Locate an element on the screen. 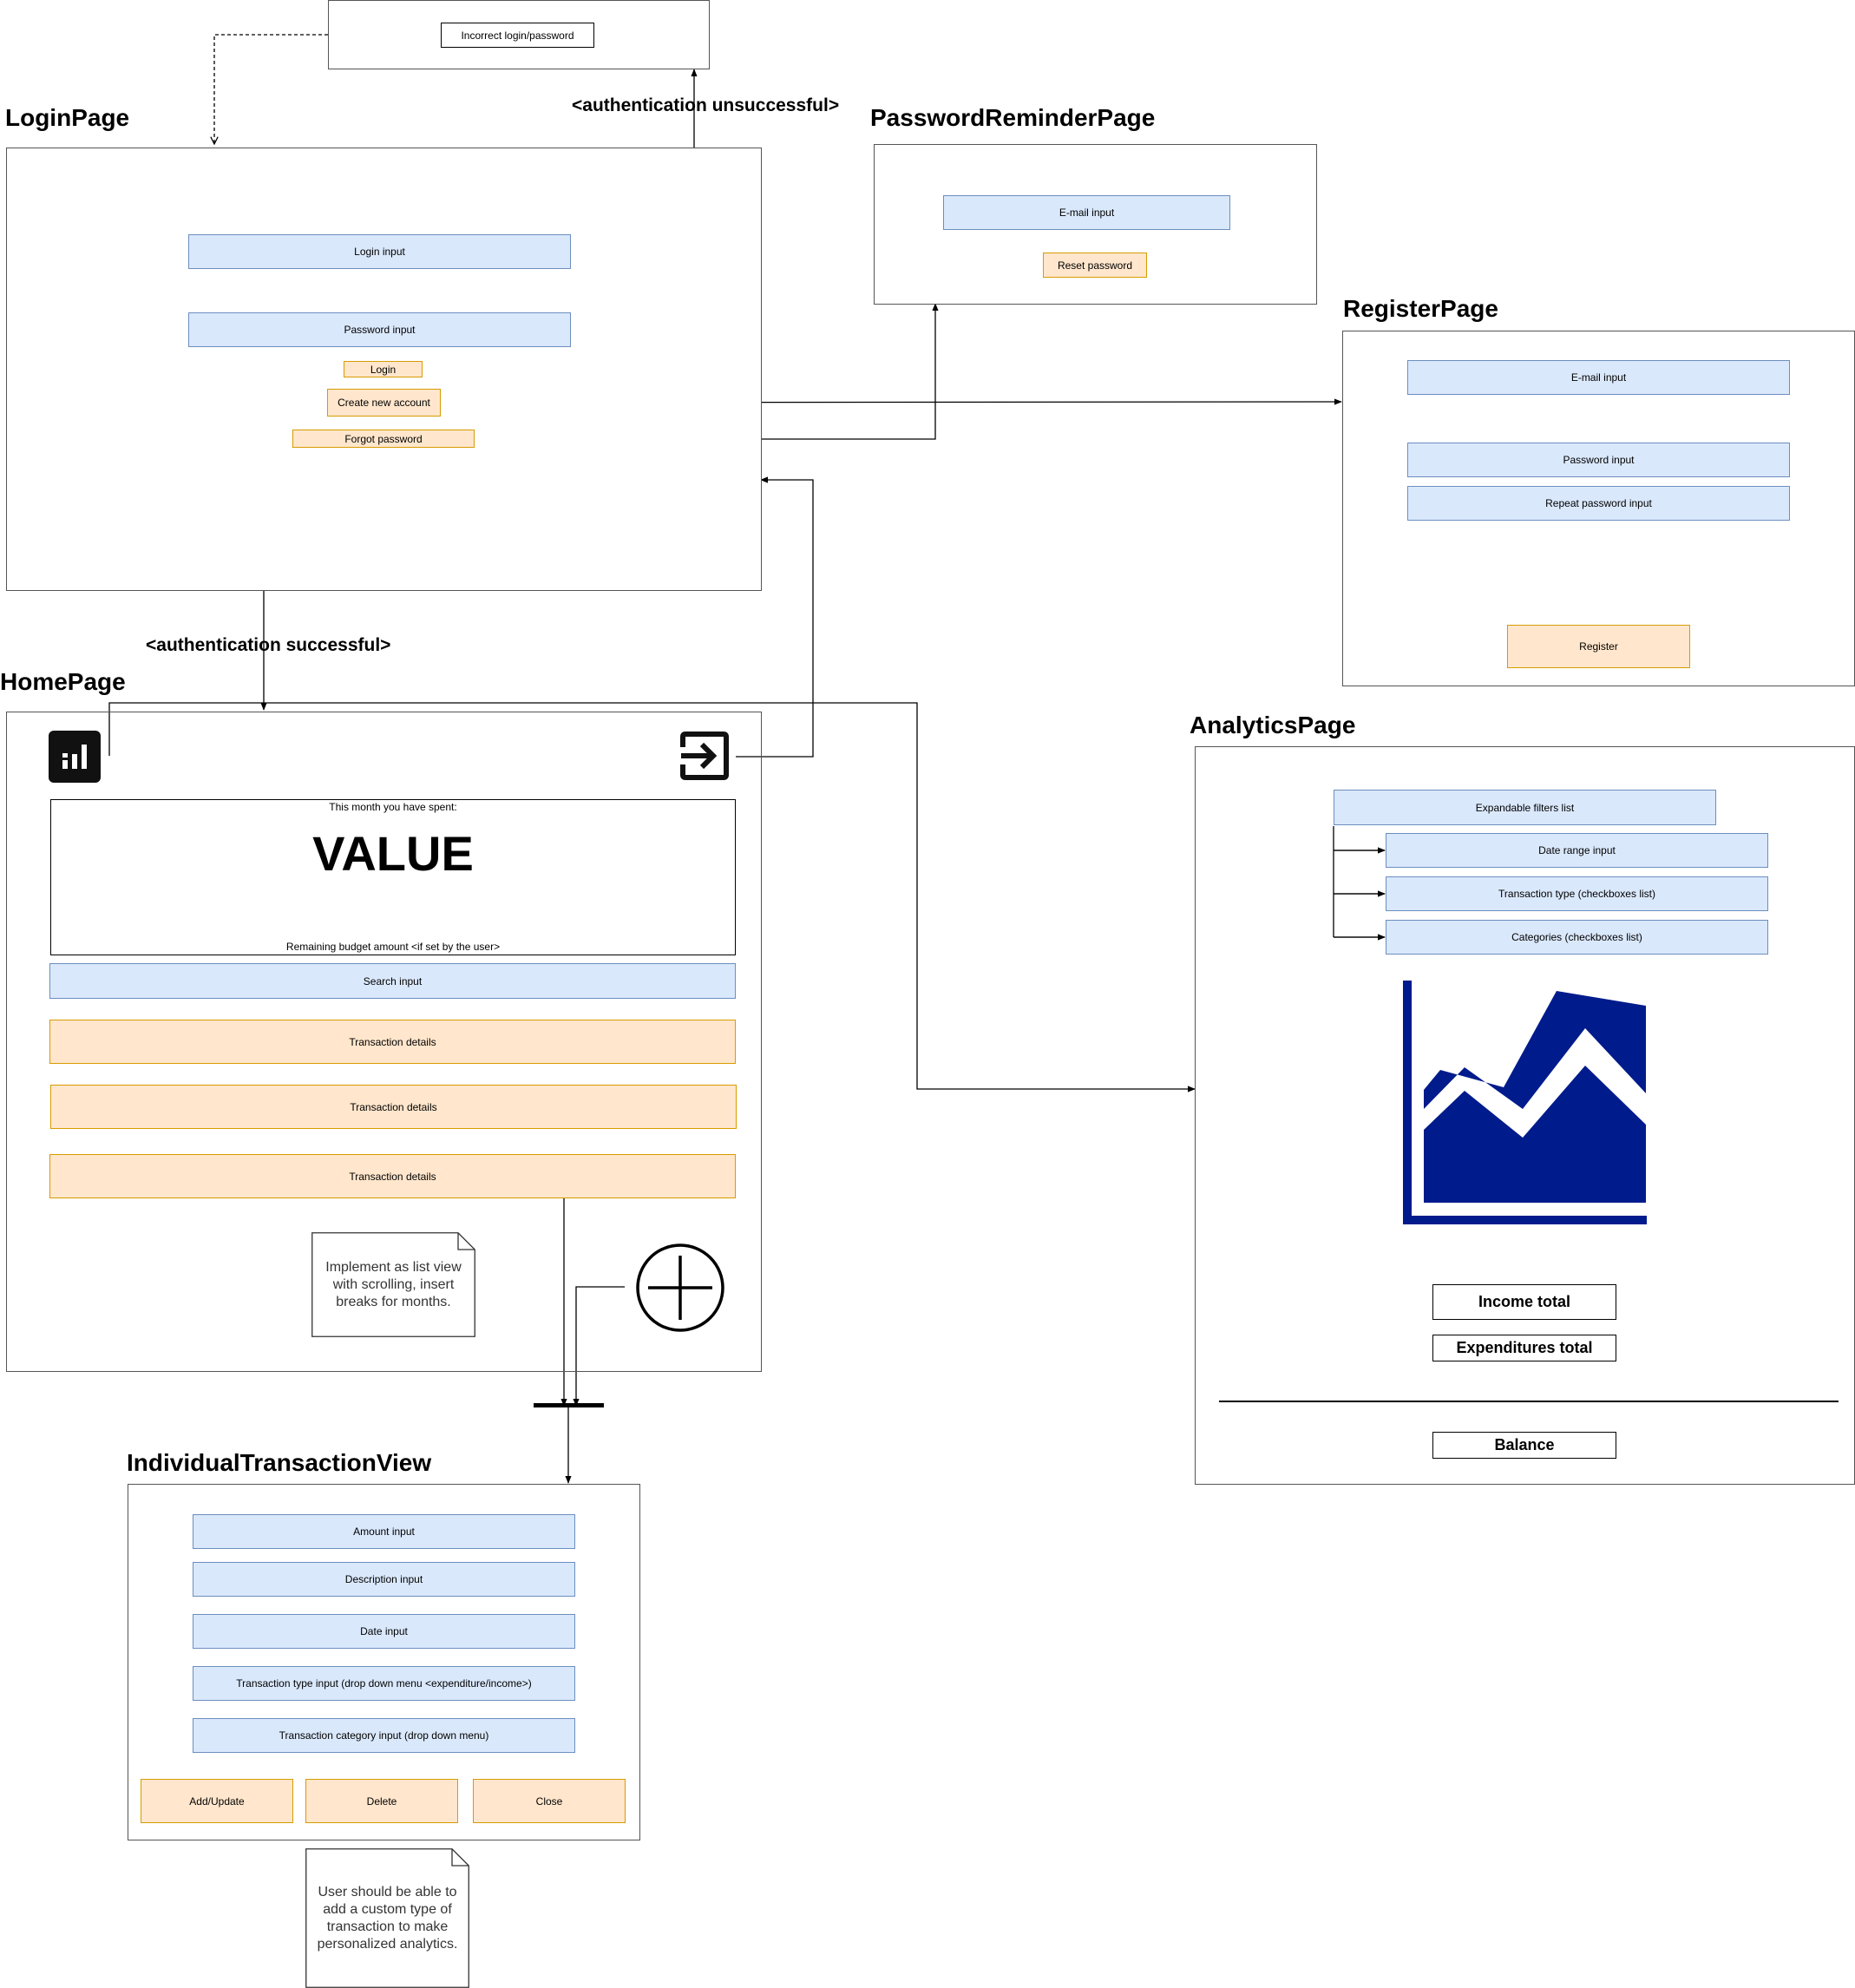 The height and width of the screenshot is (1988, 1855). reset-password-button: Reset password is located at coordinates (1095, 265).